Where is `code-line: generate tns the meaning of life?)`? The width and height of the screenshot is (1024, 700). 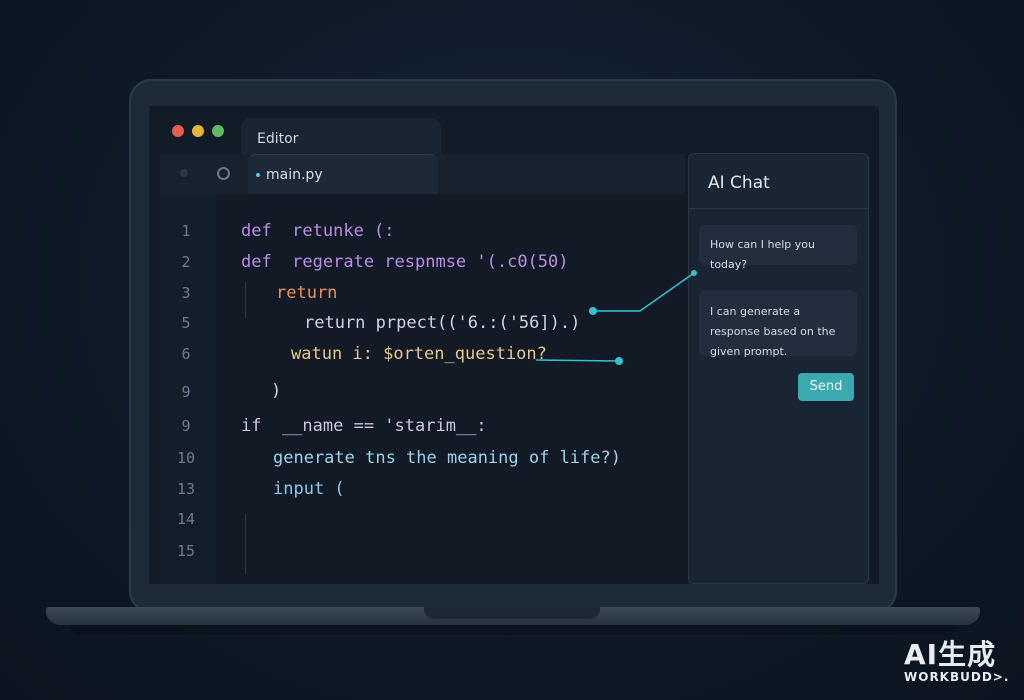 code-line: generate tns the meaning of life?) is located at coordinates (447, 458).